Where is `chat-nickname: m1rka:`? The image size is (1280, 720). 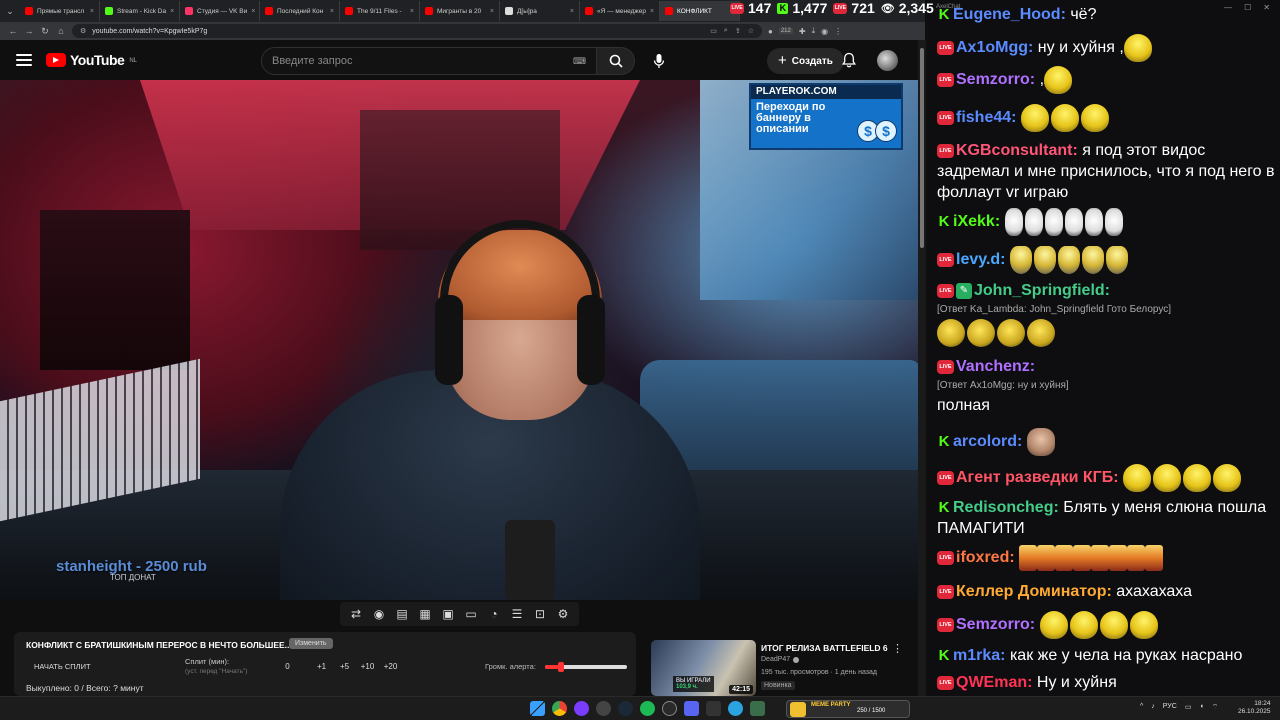
chat-nickname: m1rka: is located at coordinates (979, 655).